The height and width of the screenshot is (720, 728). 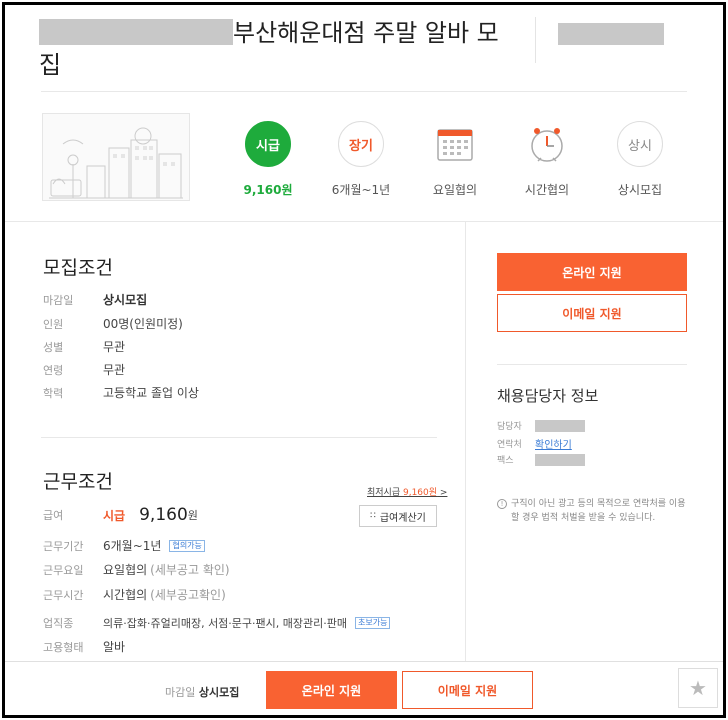 What do you see at coordinates (611, 34) in the screenshot?
I see `redacted-company-logo` at bounding box center [611, 34].